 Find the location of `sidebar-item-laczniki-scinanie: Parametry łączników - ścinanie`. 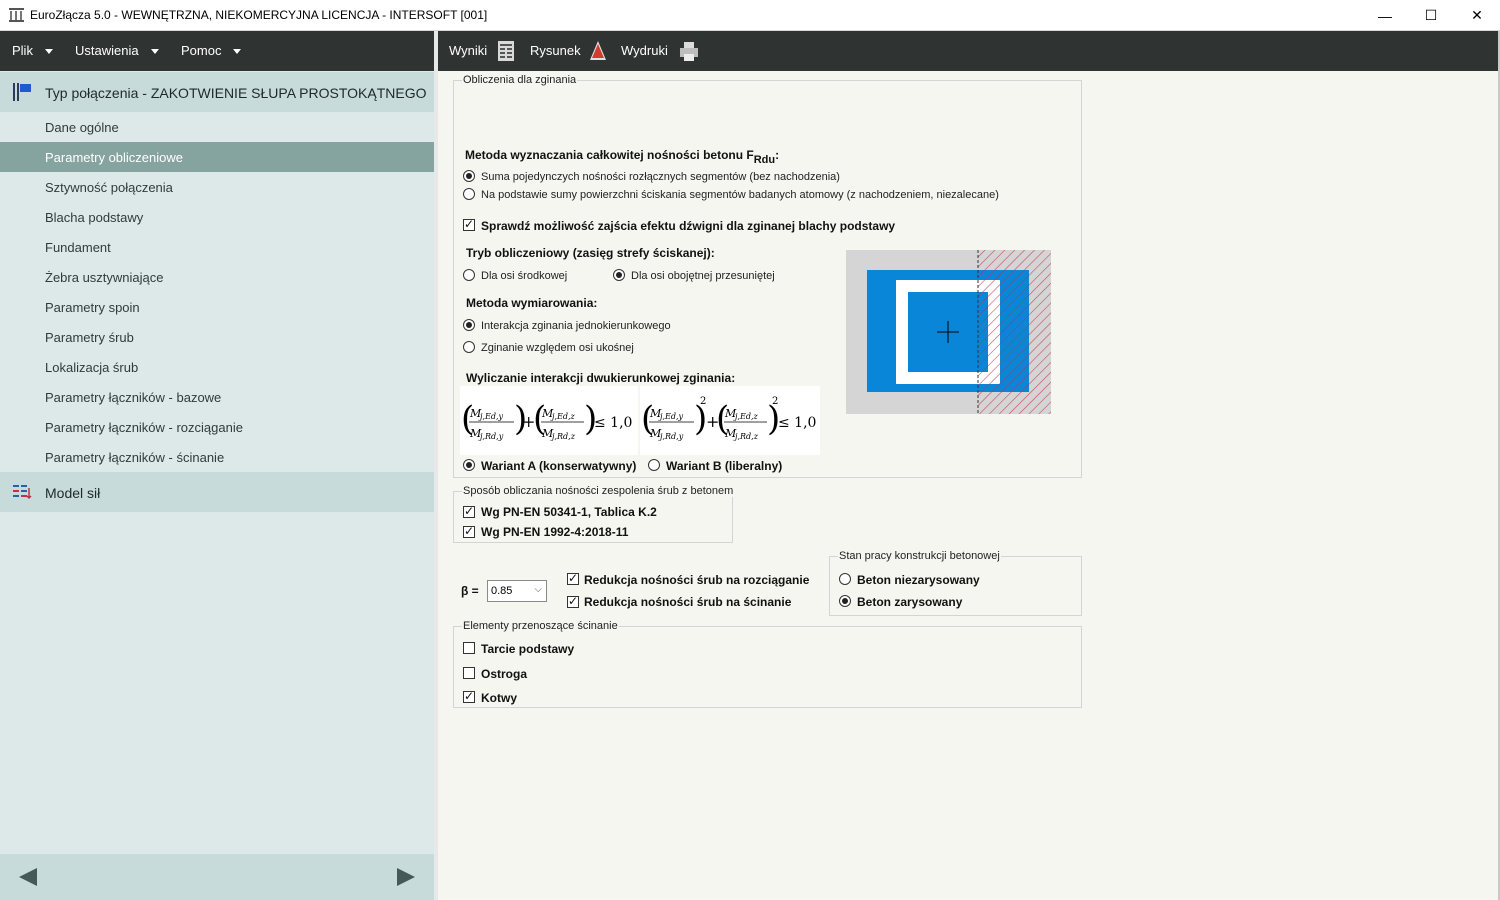

sidebar-item-laczniki-scinanie: Parametry łączników - ścinanie is located at coordinates (217, 457).